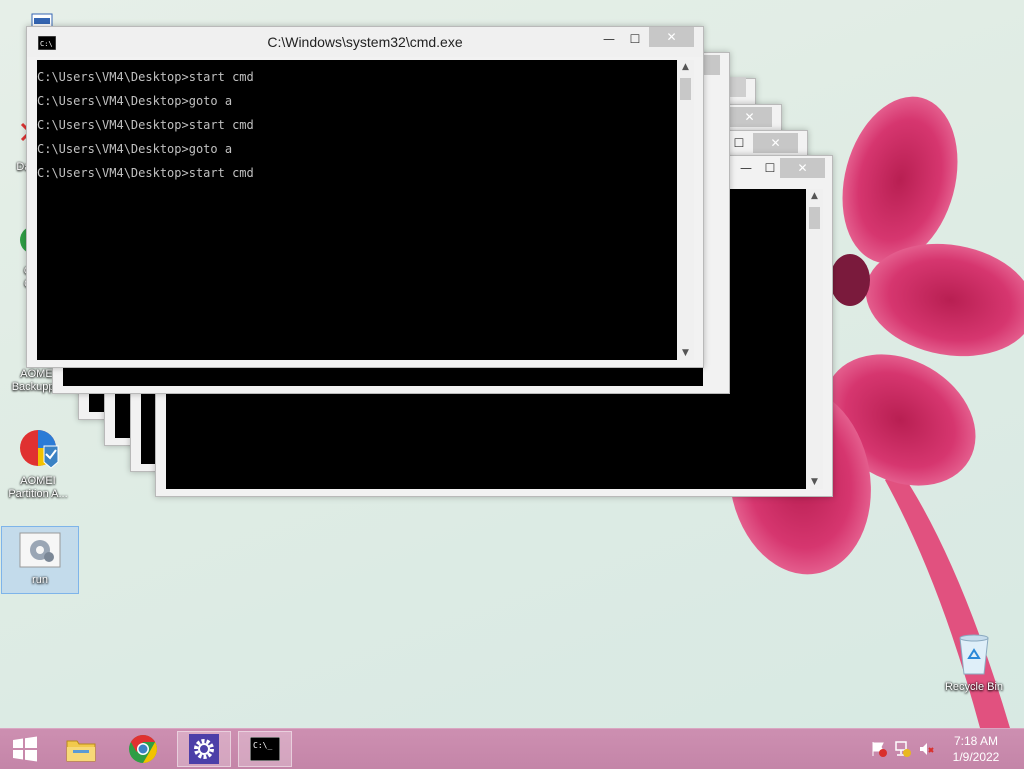 Image resolution: width=1024 pixels, height=769 pixels. I want to click on run-gear-icon, so click(40, 550).